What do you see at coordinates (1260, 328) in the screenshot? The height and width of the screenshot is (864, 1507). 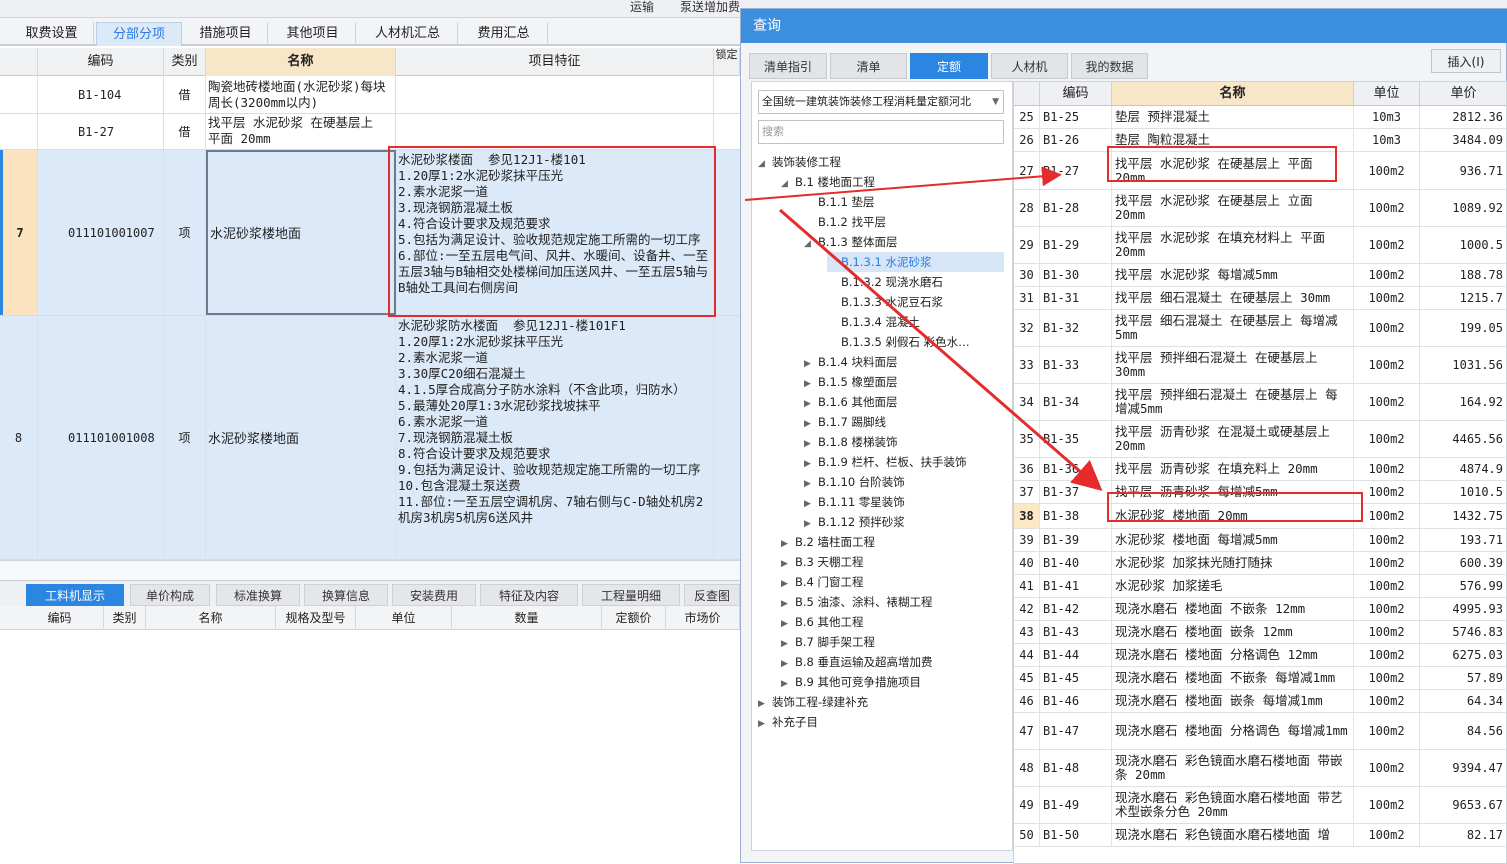 I see `quota-row: 32 B1-32 找平层 细石混凝土 在硬基层上 每增减5mm 100m2 199.05` at bounding box center [1260, 328].